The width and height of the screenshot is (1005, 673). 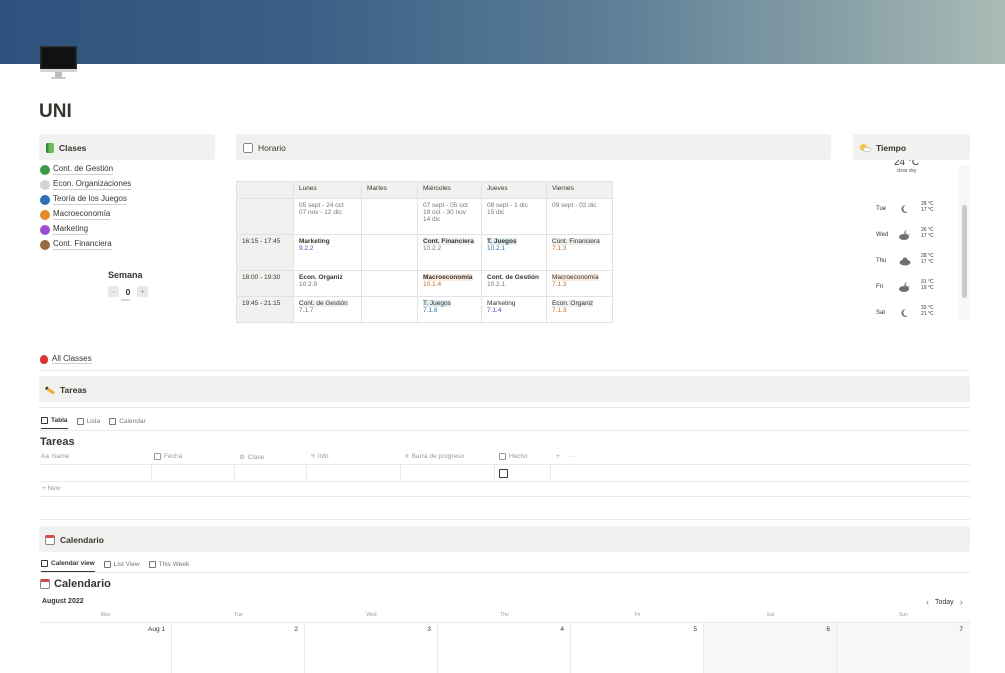 I want to click on calendario-db-header: Calendario, so click(x=75, y=584).